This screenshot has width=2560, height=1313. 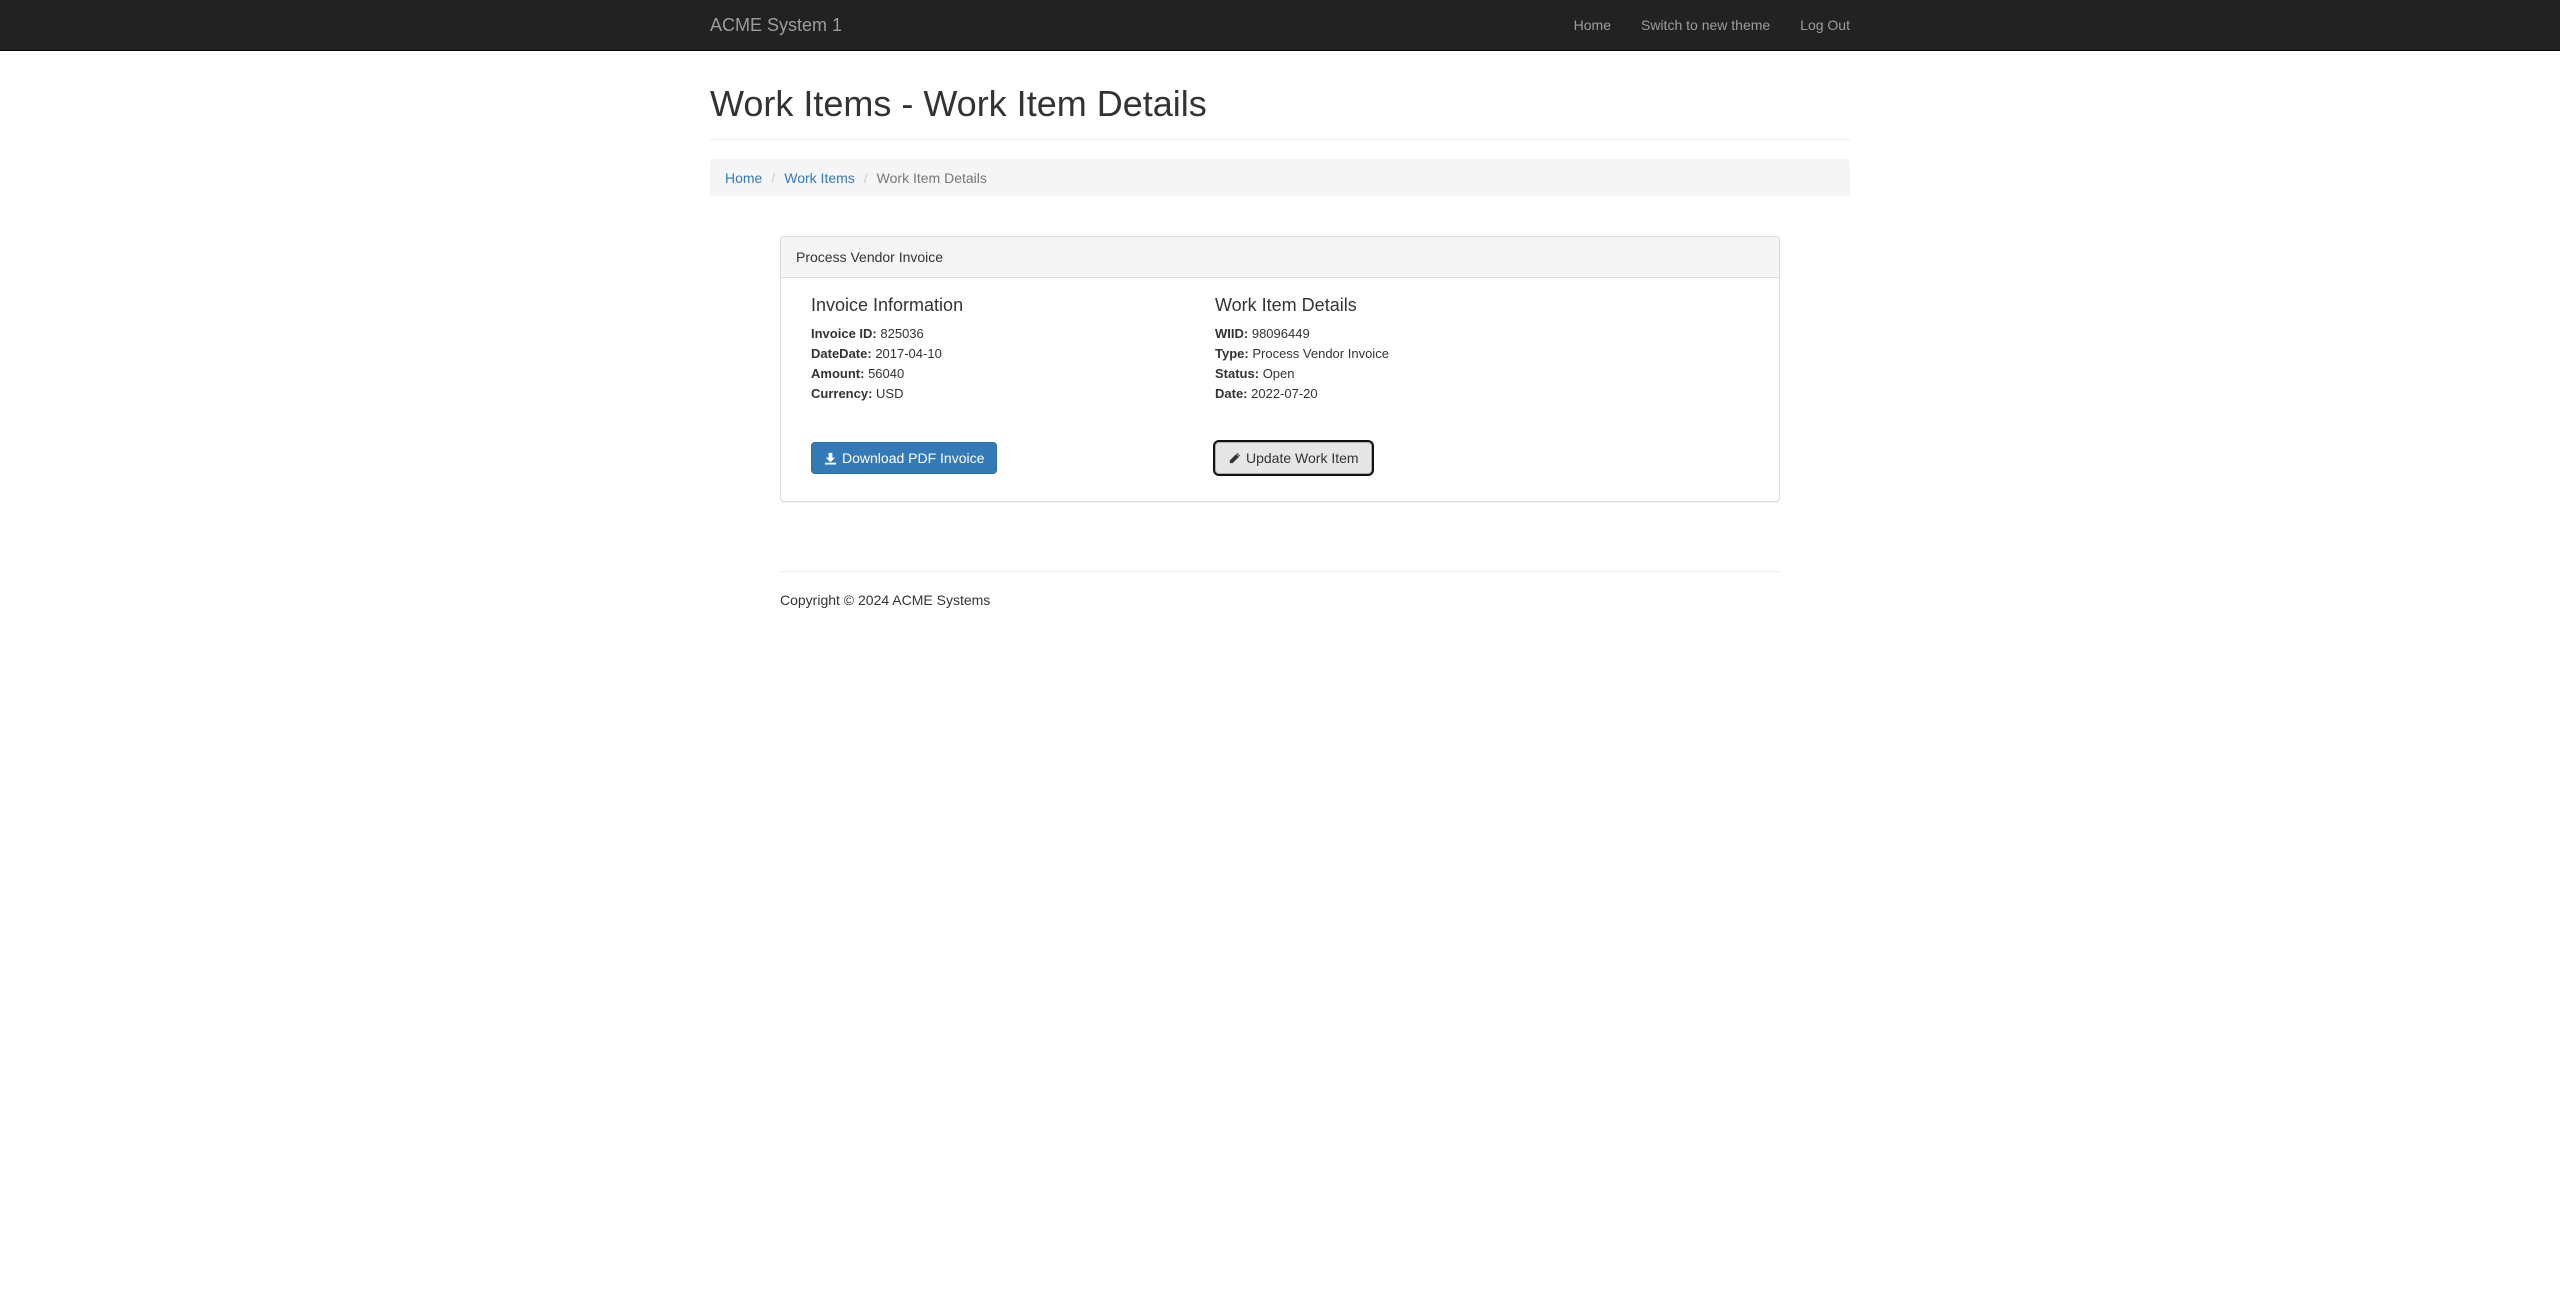 What do you see at coordinates (1278, 373) in the screenshot?
I see `status-value: Open` at bounding box center [1278, 373].